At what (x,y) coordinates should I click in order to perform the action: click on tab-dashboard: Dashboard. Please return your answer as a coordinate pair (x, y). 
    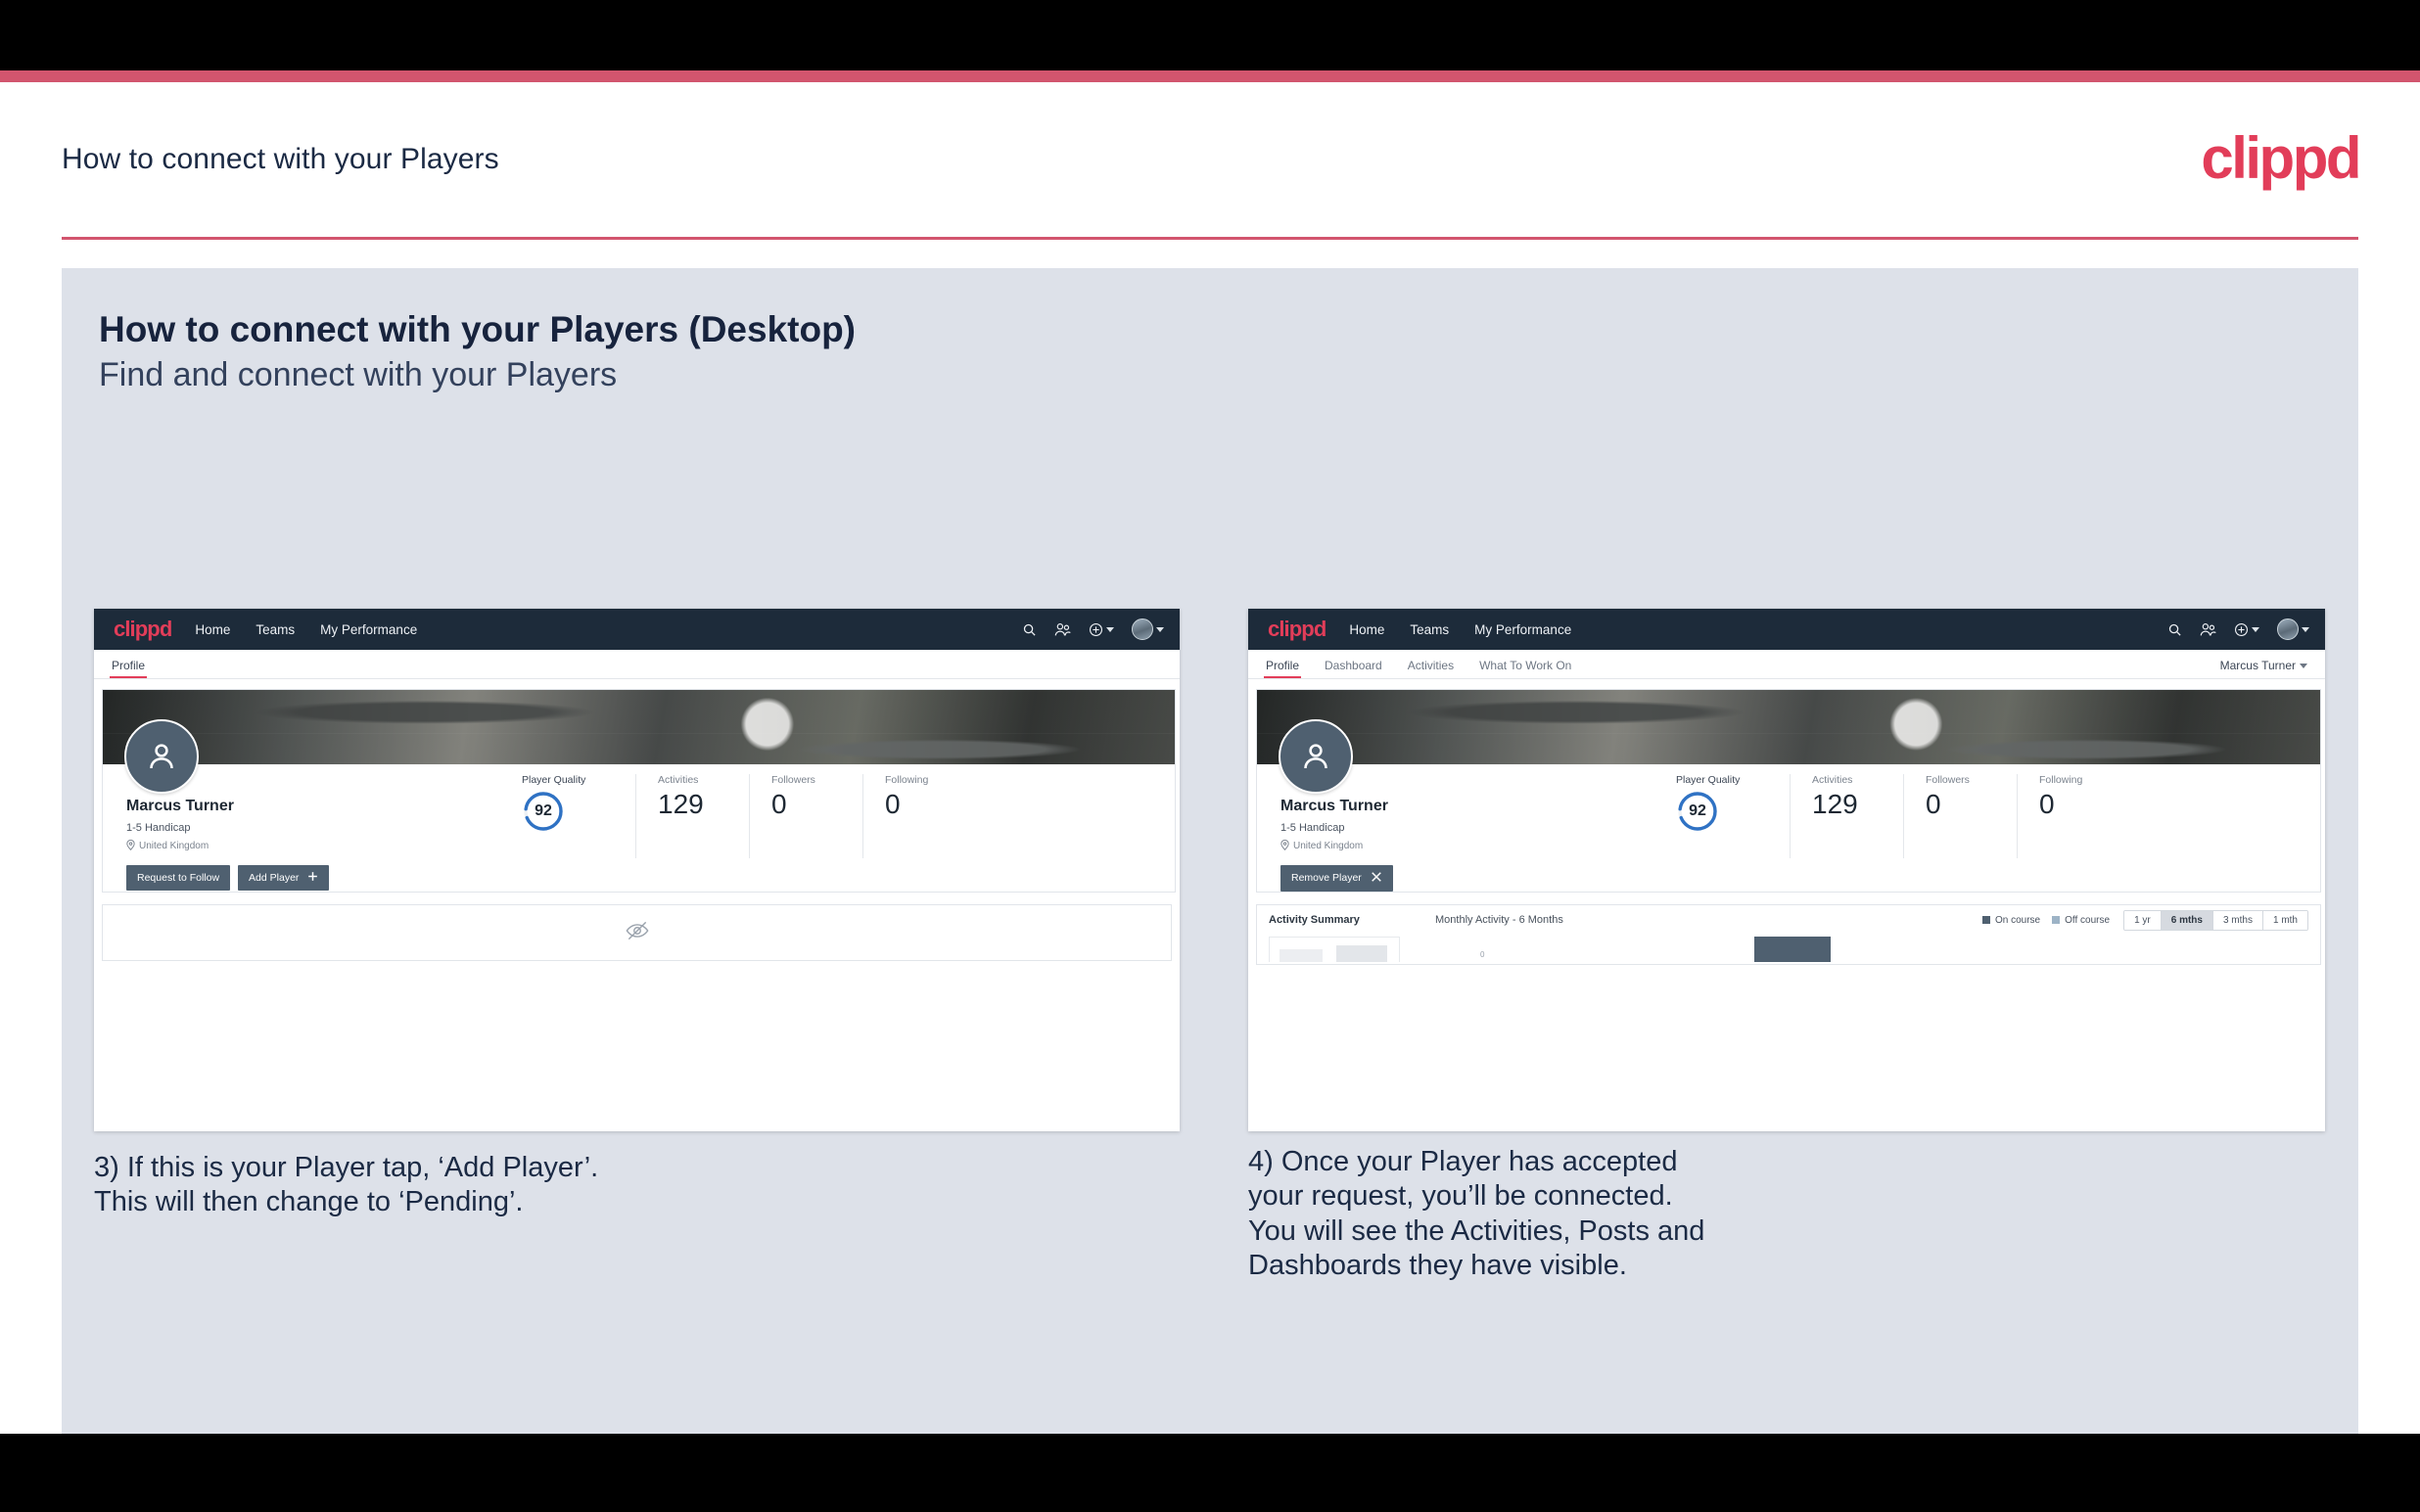
    Looking at the image, I should click on (1353, 668).